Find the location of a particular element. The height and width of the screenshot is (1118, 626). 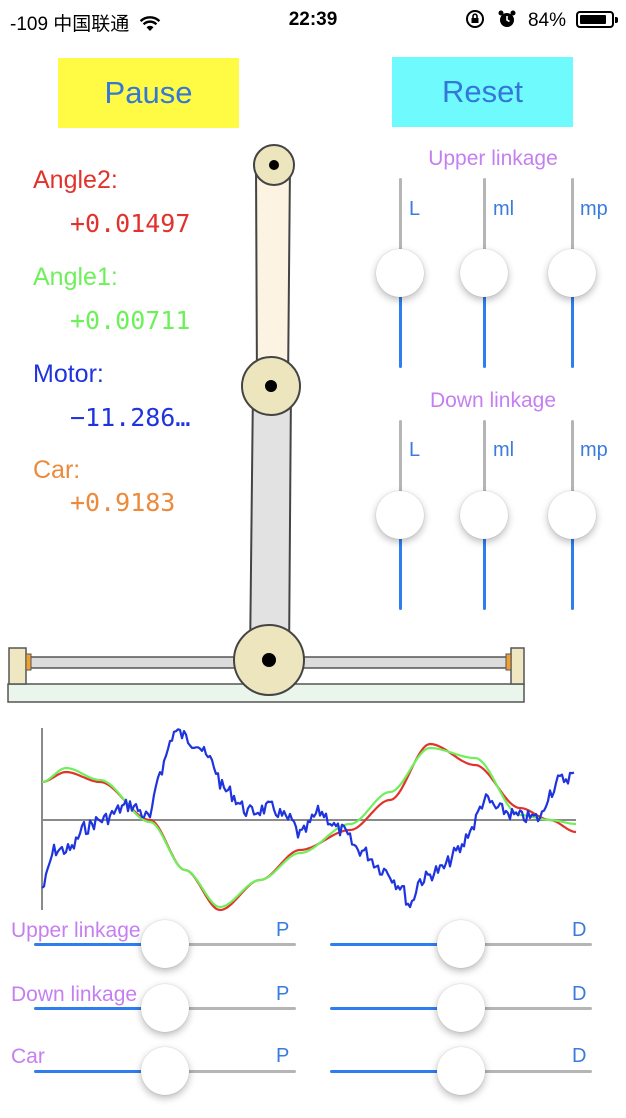

rotation-lock-icon is located at coordinates (475, 19).